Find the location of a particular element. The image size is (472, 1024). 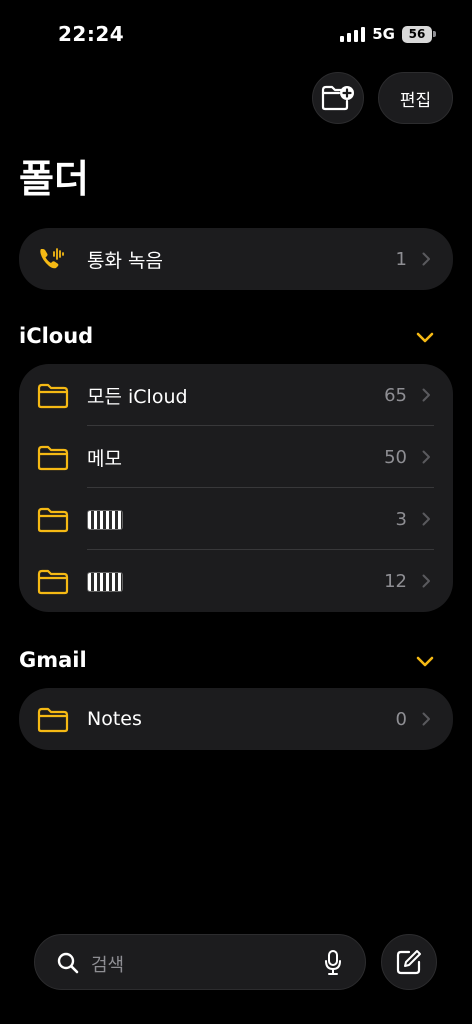

folder-row-memo: 메모 50 is located at coordinates (236, 457).